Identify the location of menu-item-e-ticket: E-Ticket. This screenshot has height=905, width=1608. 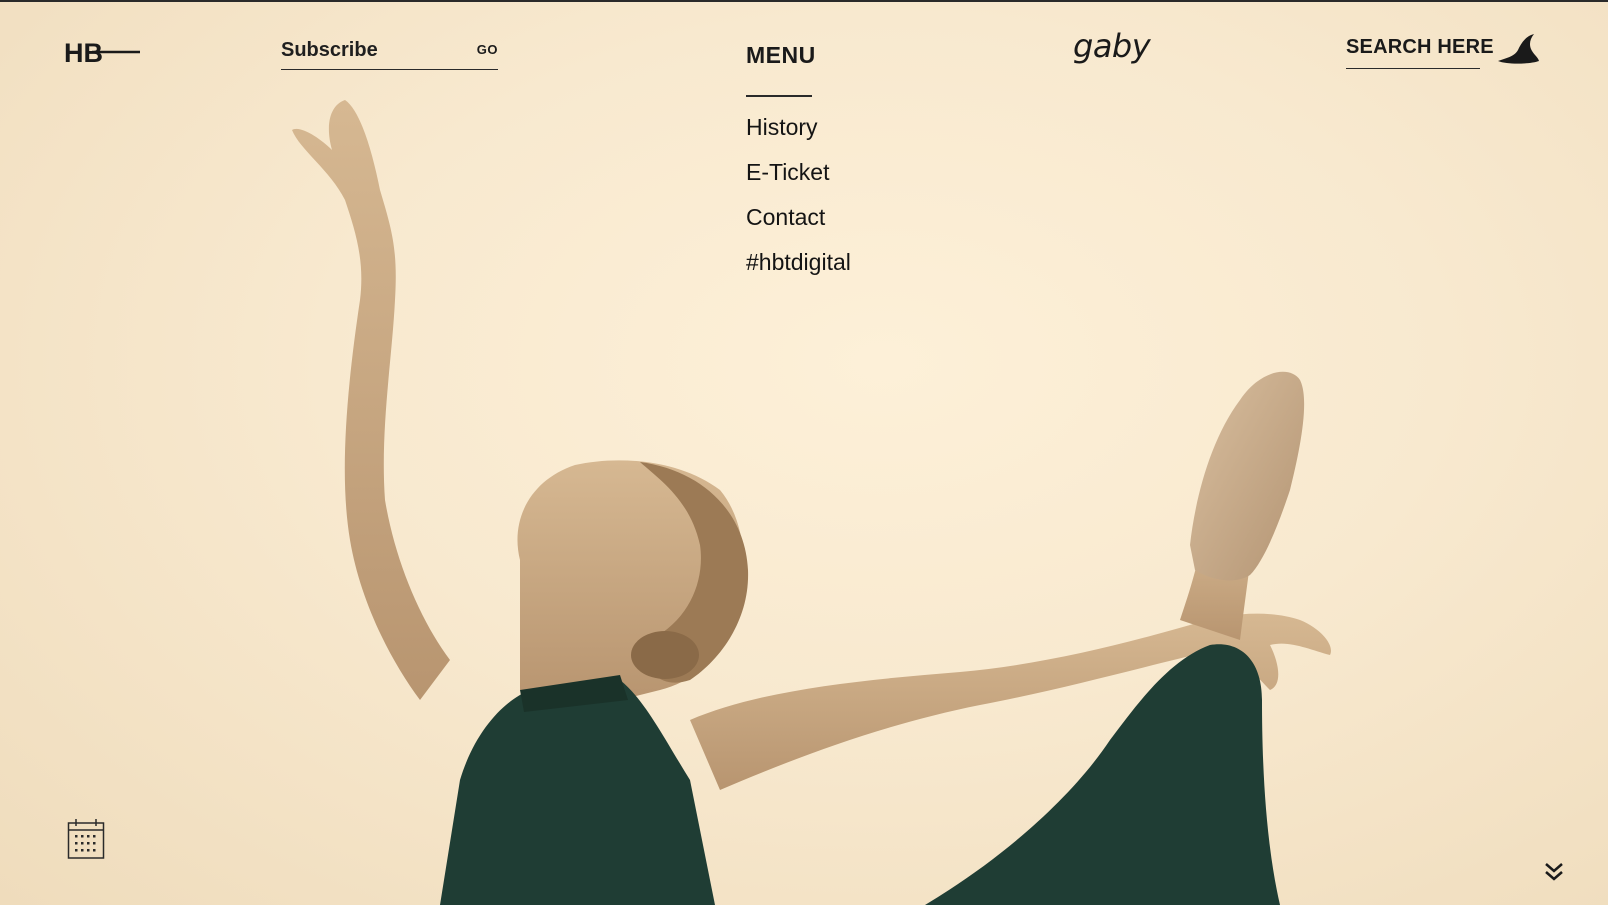
(856, 172).